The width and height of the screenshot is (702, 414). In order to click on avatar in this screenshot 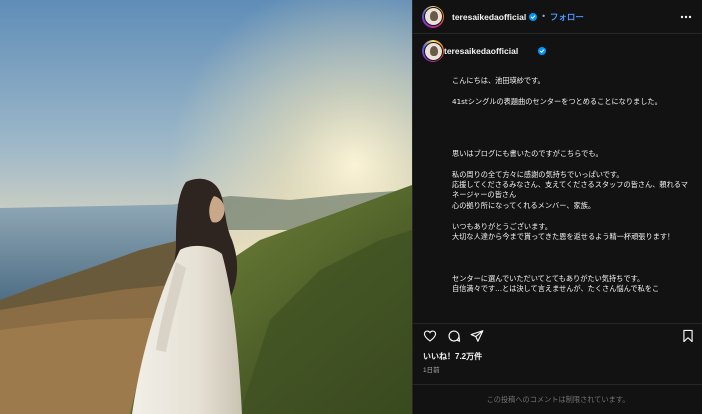, I will do `click(433, 16)`.